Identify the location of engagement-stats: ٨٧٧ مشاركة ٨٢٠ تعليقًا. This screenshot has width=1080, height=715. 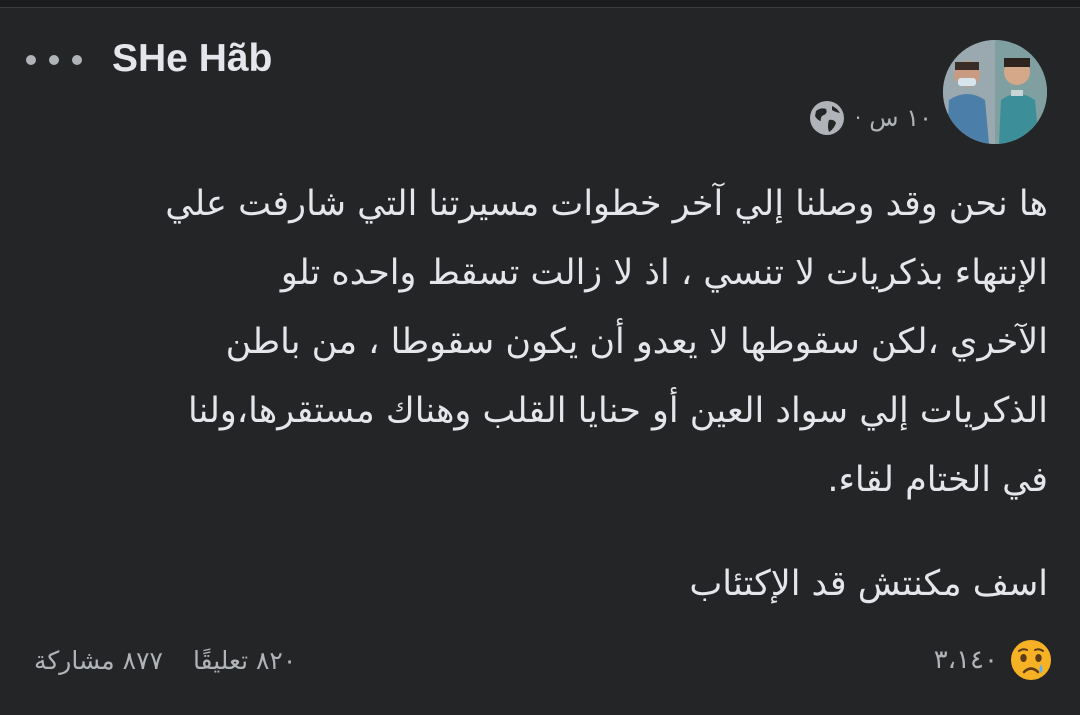
(165, 660).